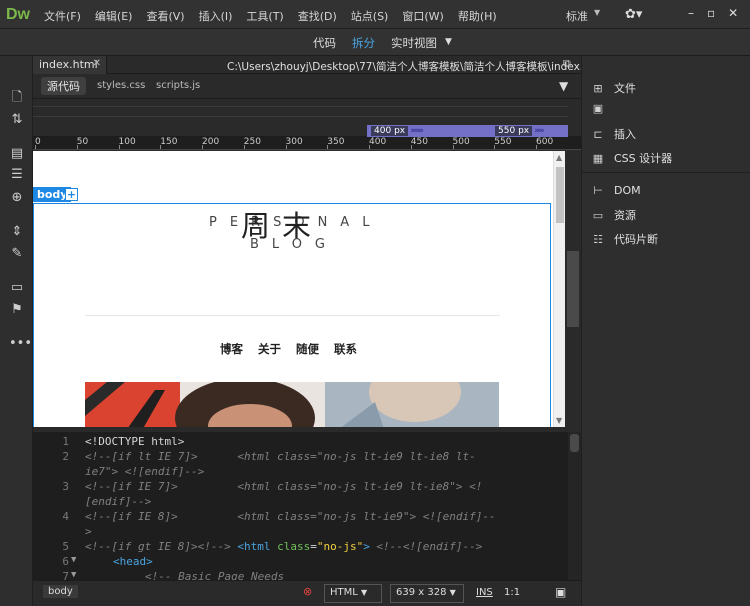 The width and height of the screenshot is (750, 606). Describe the element at coordinates (216, 16) in the screenshot. I see `menu-insert: 插入(I)` at that location.